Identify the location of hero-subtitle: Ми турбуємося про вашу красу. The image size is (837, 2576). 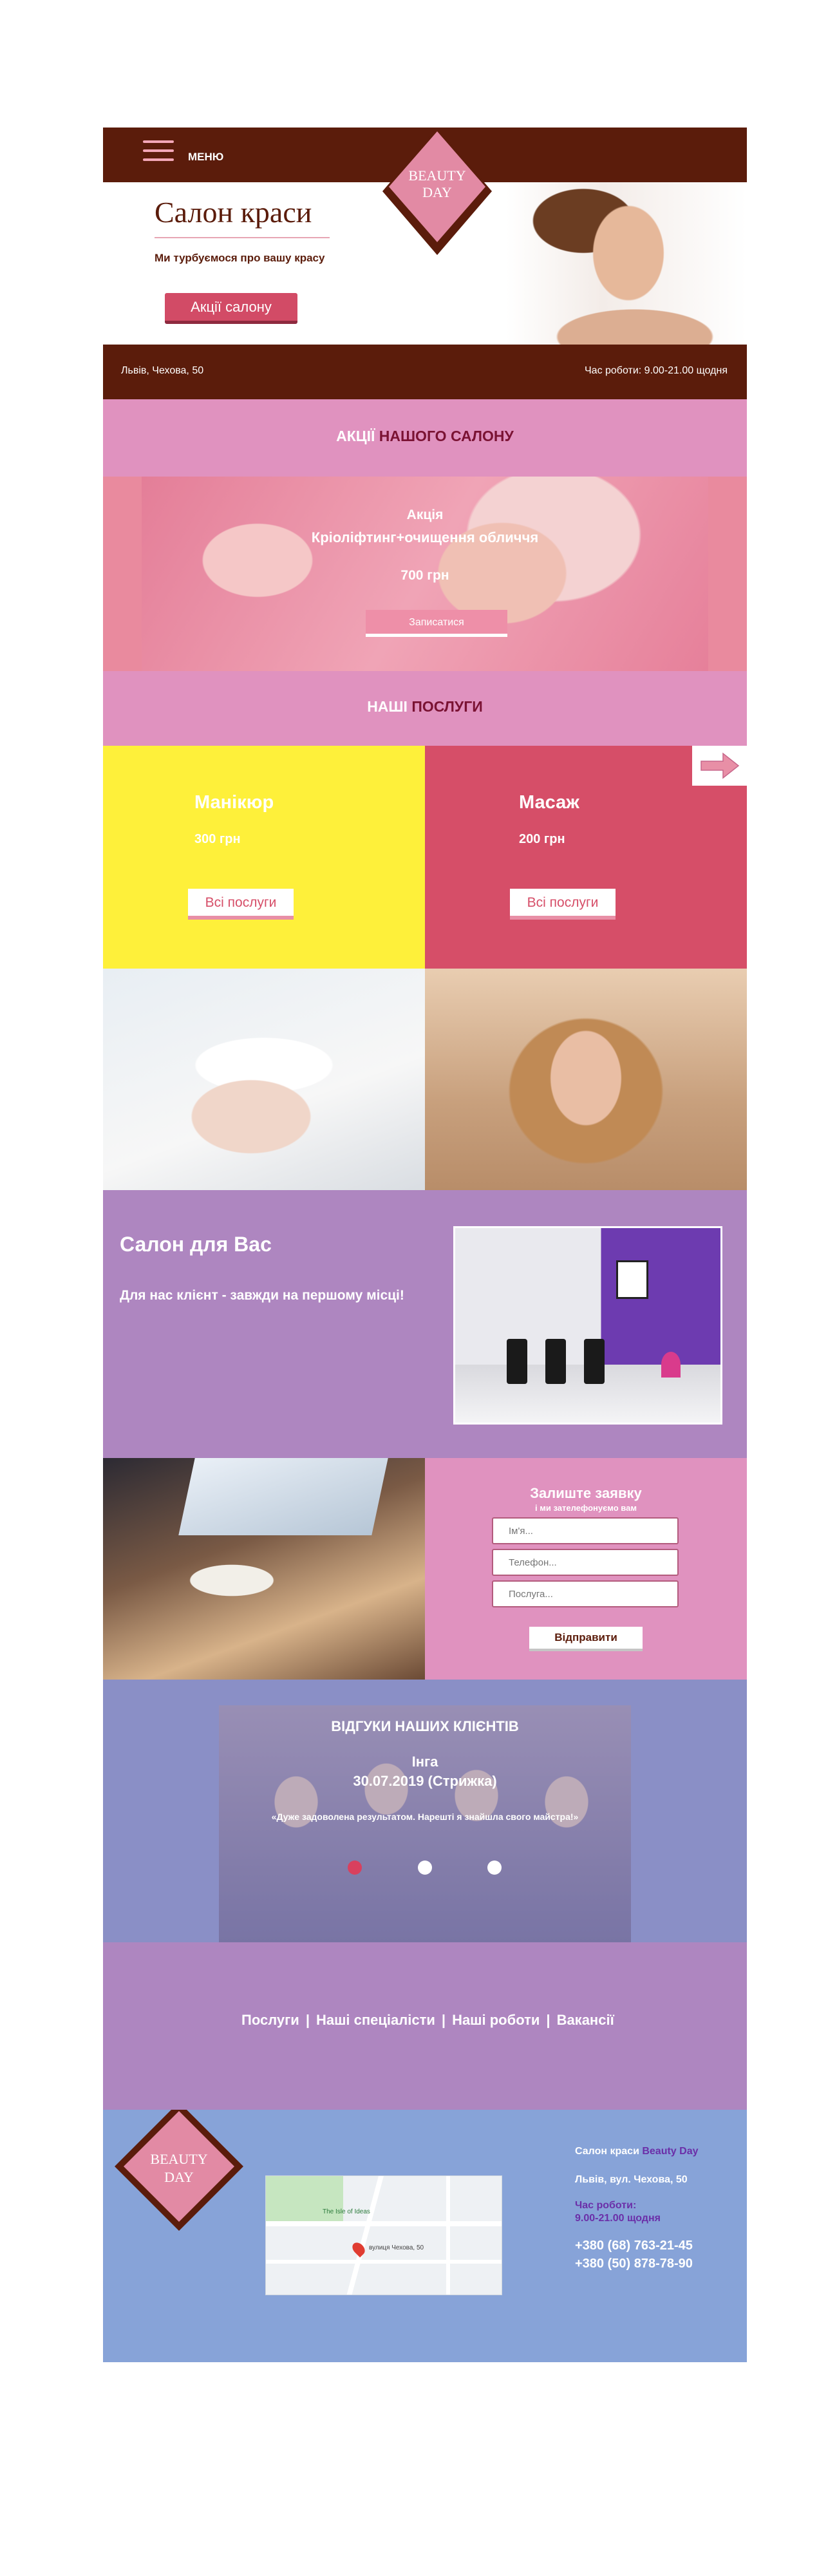
(240, 258).